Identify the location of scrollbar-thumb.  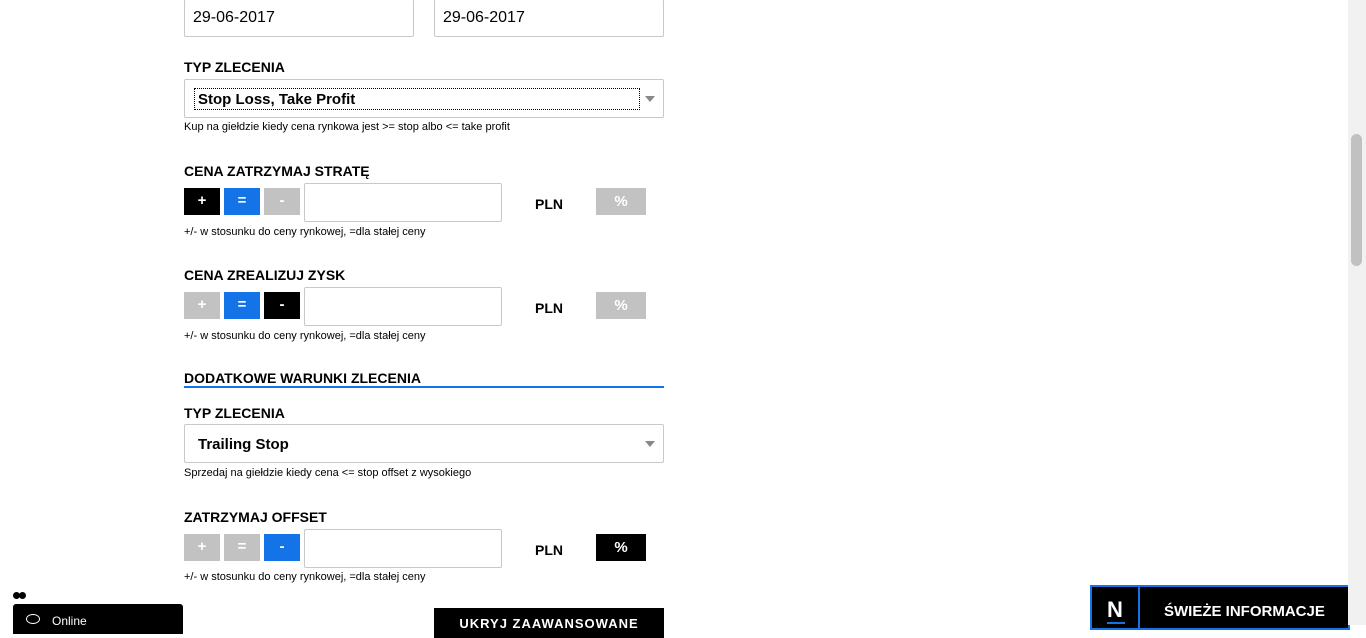
(1356, 200).